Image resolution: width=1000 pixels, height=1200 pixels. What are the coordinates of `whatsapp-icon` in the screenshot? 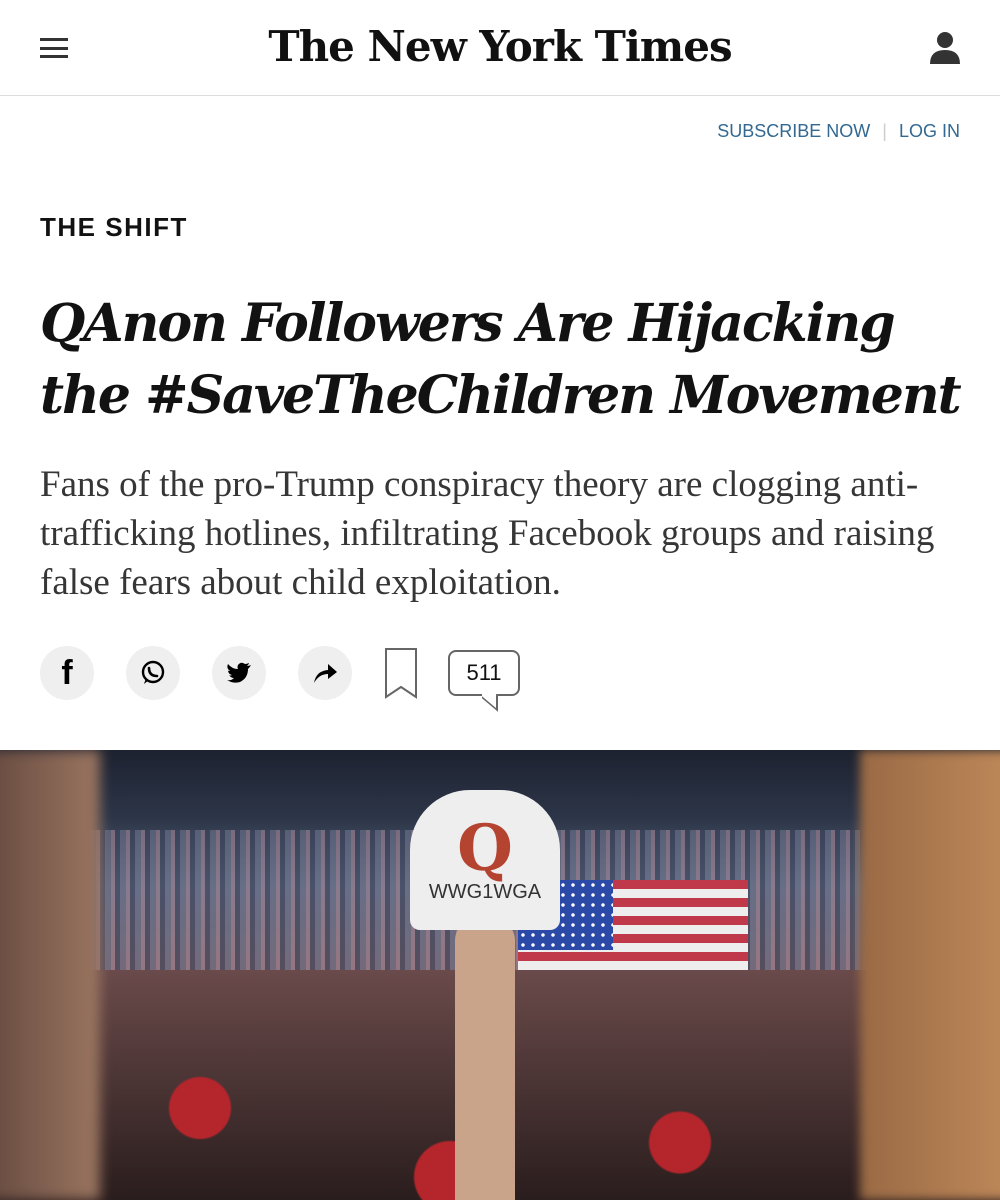 It's located at (153, 672).